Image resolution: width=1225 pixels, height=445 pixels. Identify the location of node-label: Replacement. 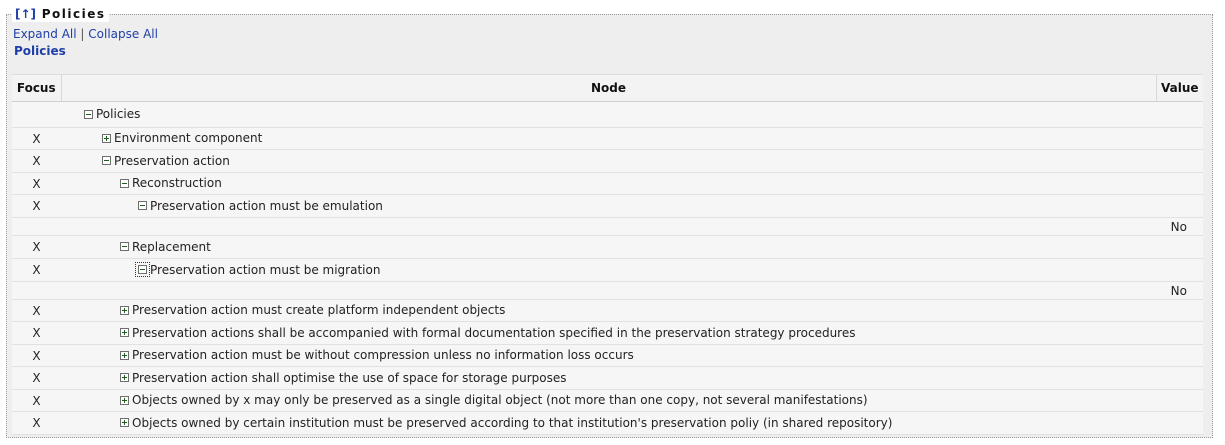
(171, 246).